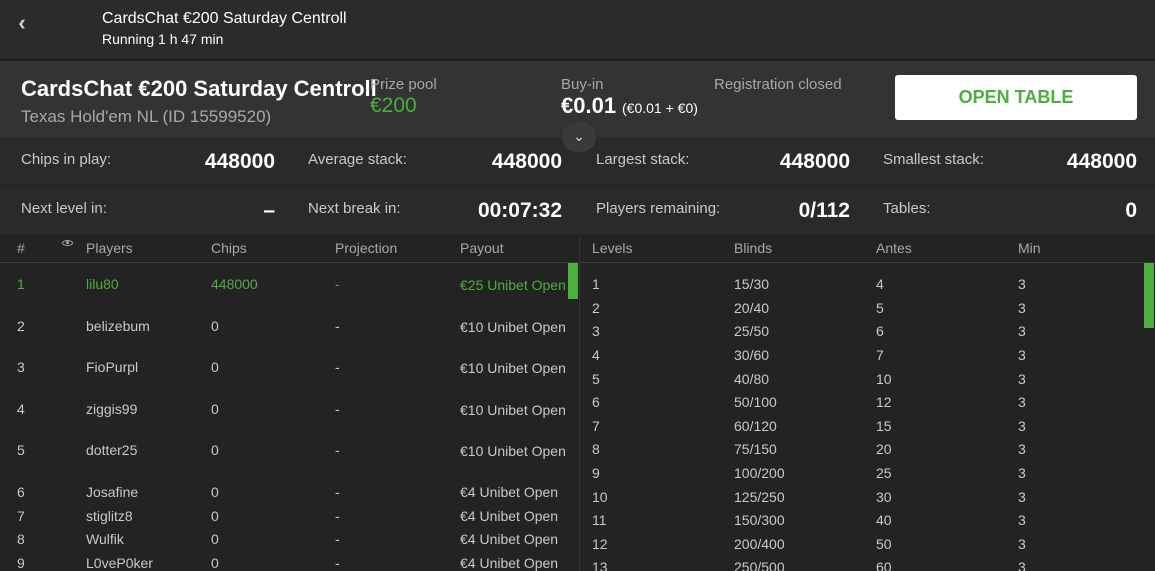 This screenshot has width=1155, height=571. I want to click on stat-label: Average stack:, so click(357, 159).